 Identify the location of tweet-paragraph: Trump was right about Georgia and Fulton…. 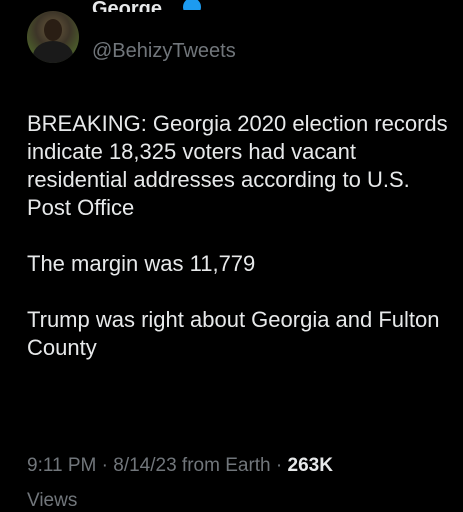
(233, 333).